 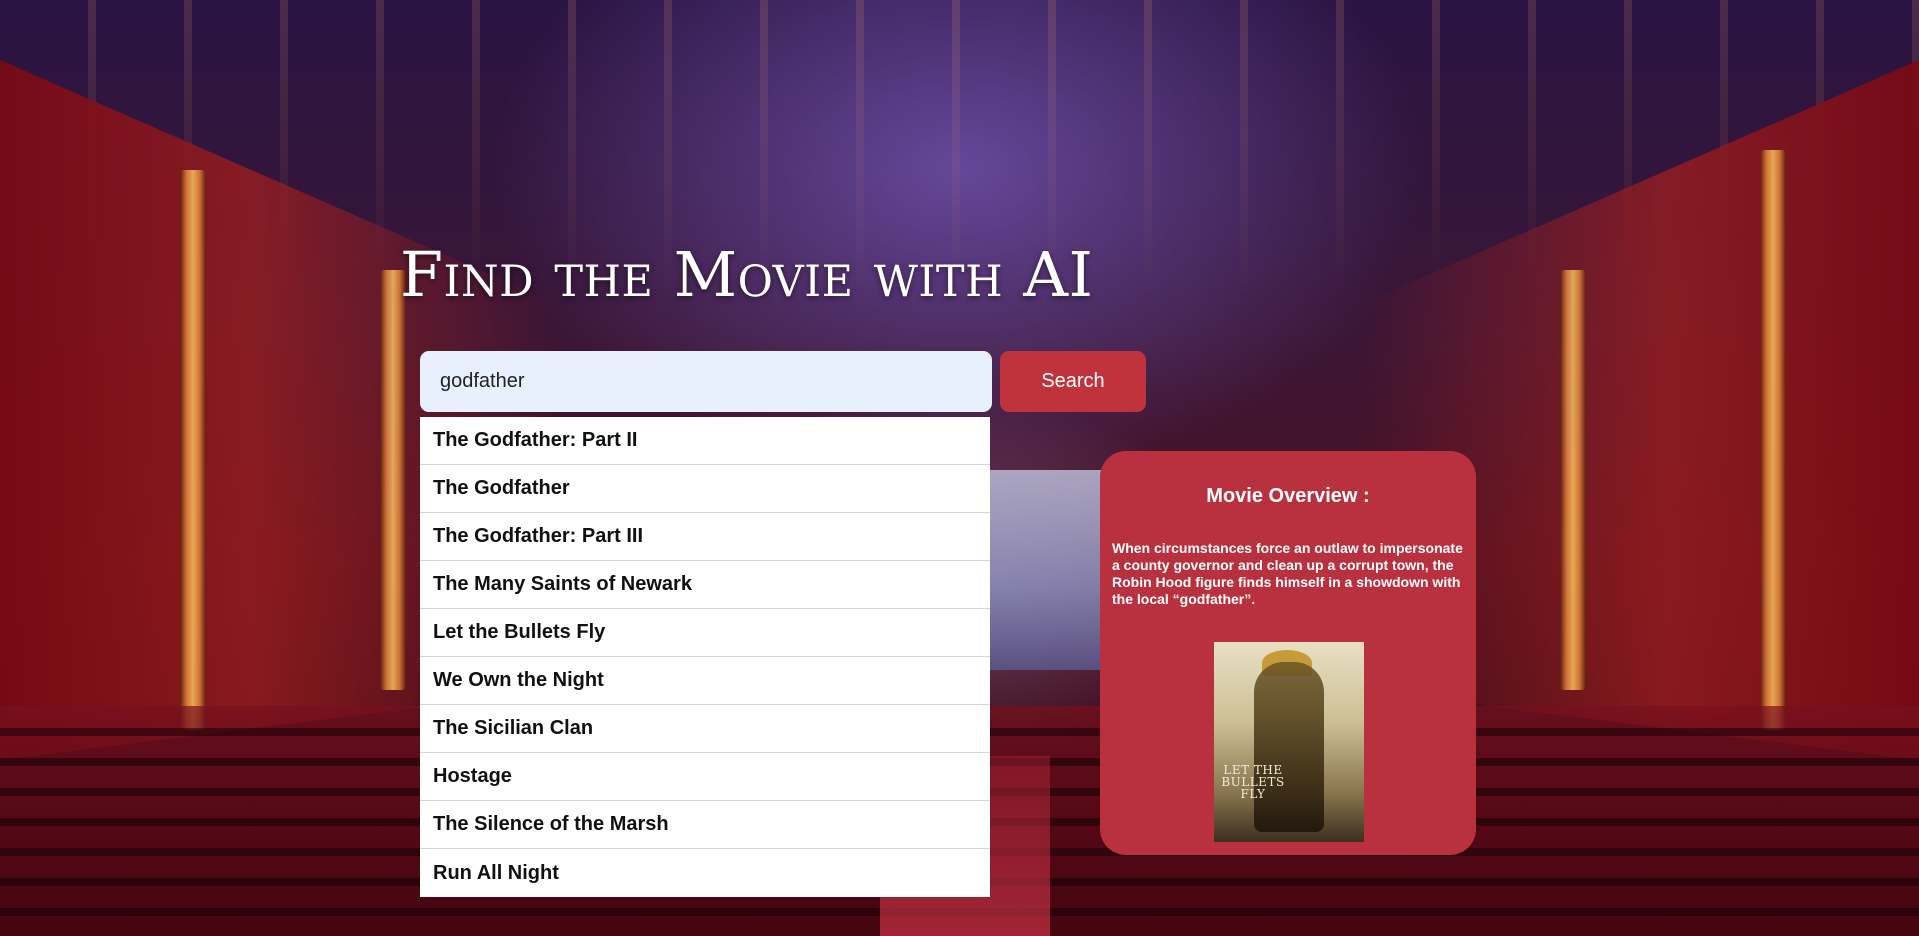 What do you see at coordinates (1253, 782) in the screenshot?
I see `poster-title-text: LET THE BULLETS FLY` at bounding box center [1253, 782].